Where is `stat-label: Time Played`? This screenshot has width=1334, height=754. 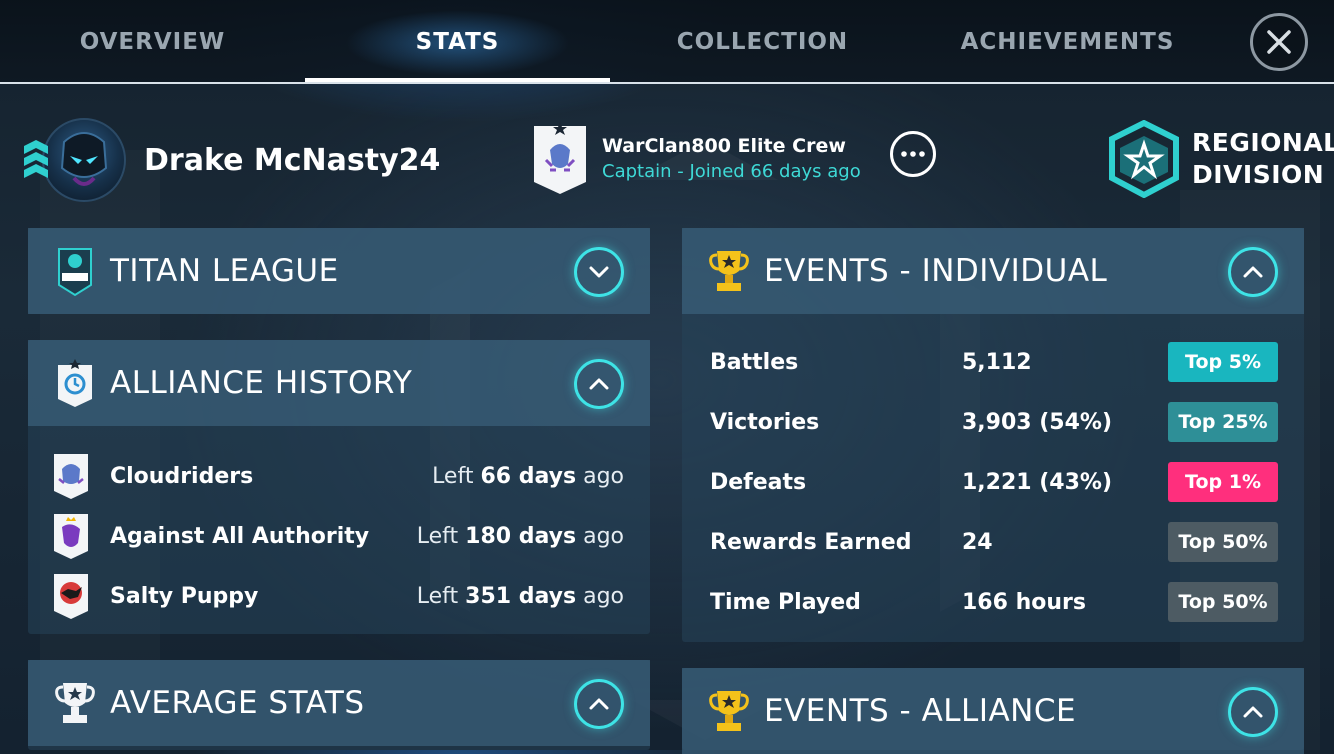 stat-label: Time Played is located at coordinates (785, 602).